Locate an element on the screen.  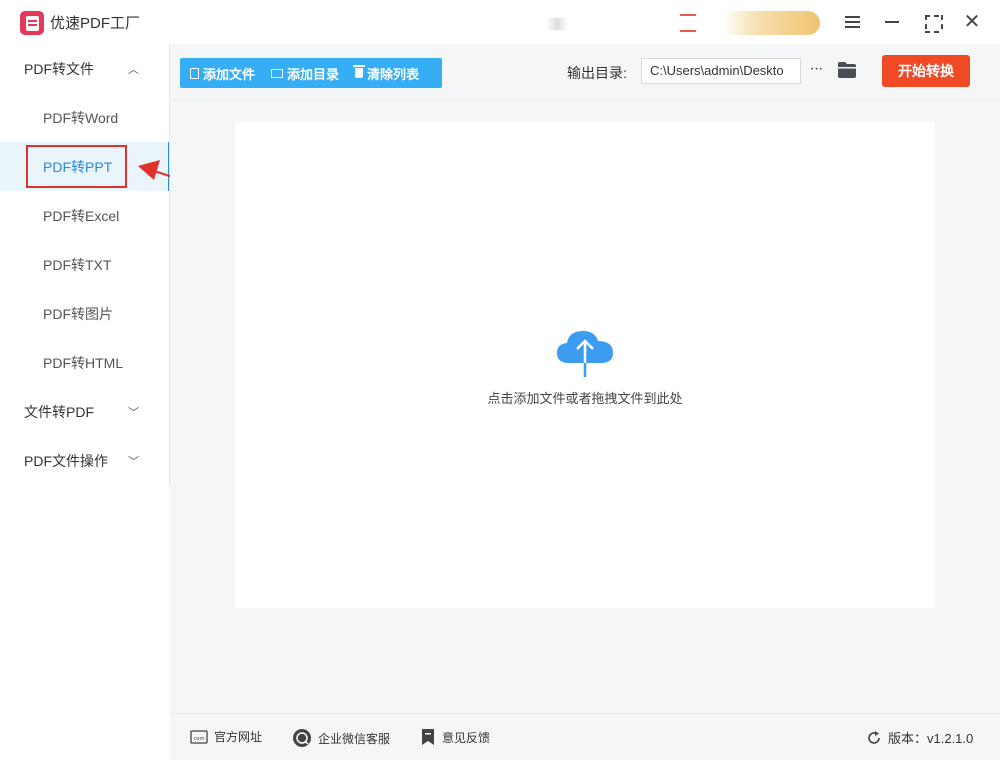
add-folder-label: 添加目录 is located at coordinates (313, 74).